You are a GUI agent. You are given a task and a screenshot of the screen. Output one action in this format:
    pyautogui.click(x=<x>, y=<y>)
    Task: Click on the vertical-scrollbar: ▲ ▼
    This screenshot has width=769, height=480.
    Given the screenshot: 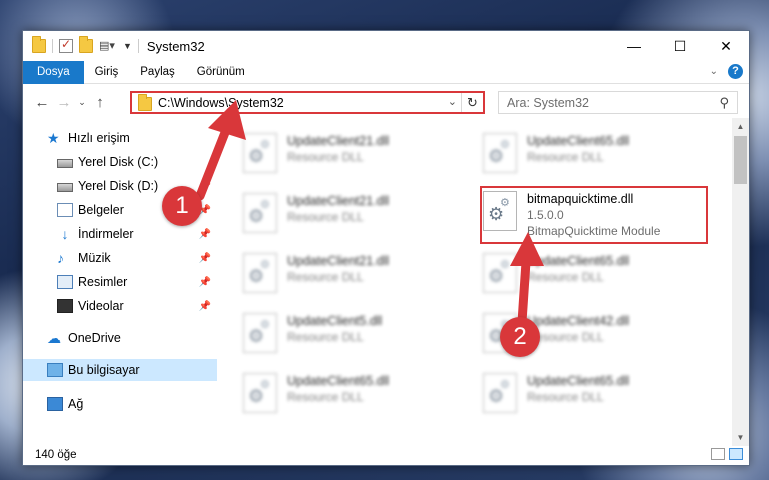 What is the action you would take?
    pyautogui.click(x=740, y=282)
    